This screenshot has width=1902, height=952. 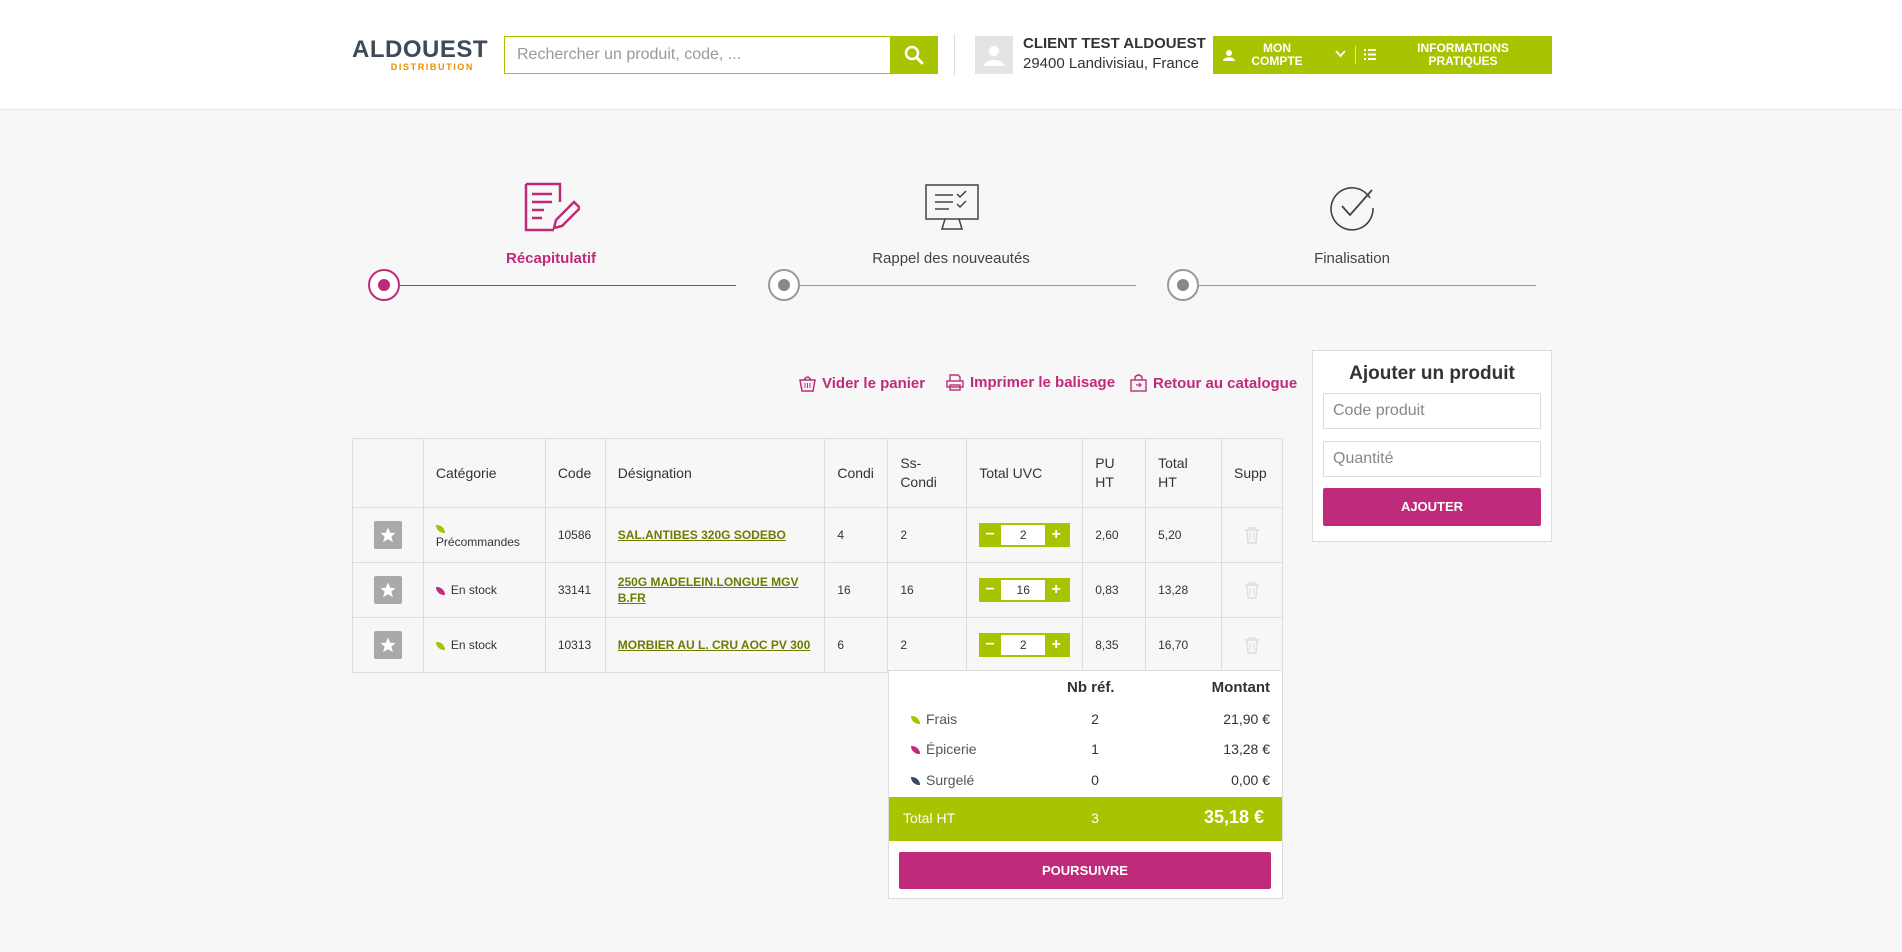 I want to click on pu-ht-cell: 8,35, so click(x=1114, y=645).